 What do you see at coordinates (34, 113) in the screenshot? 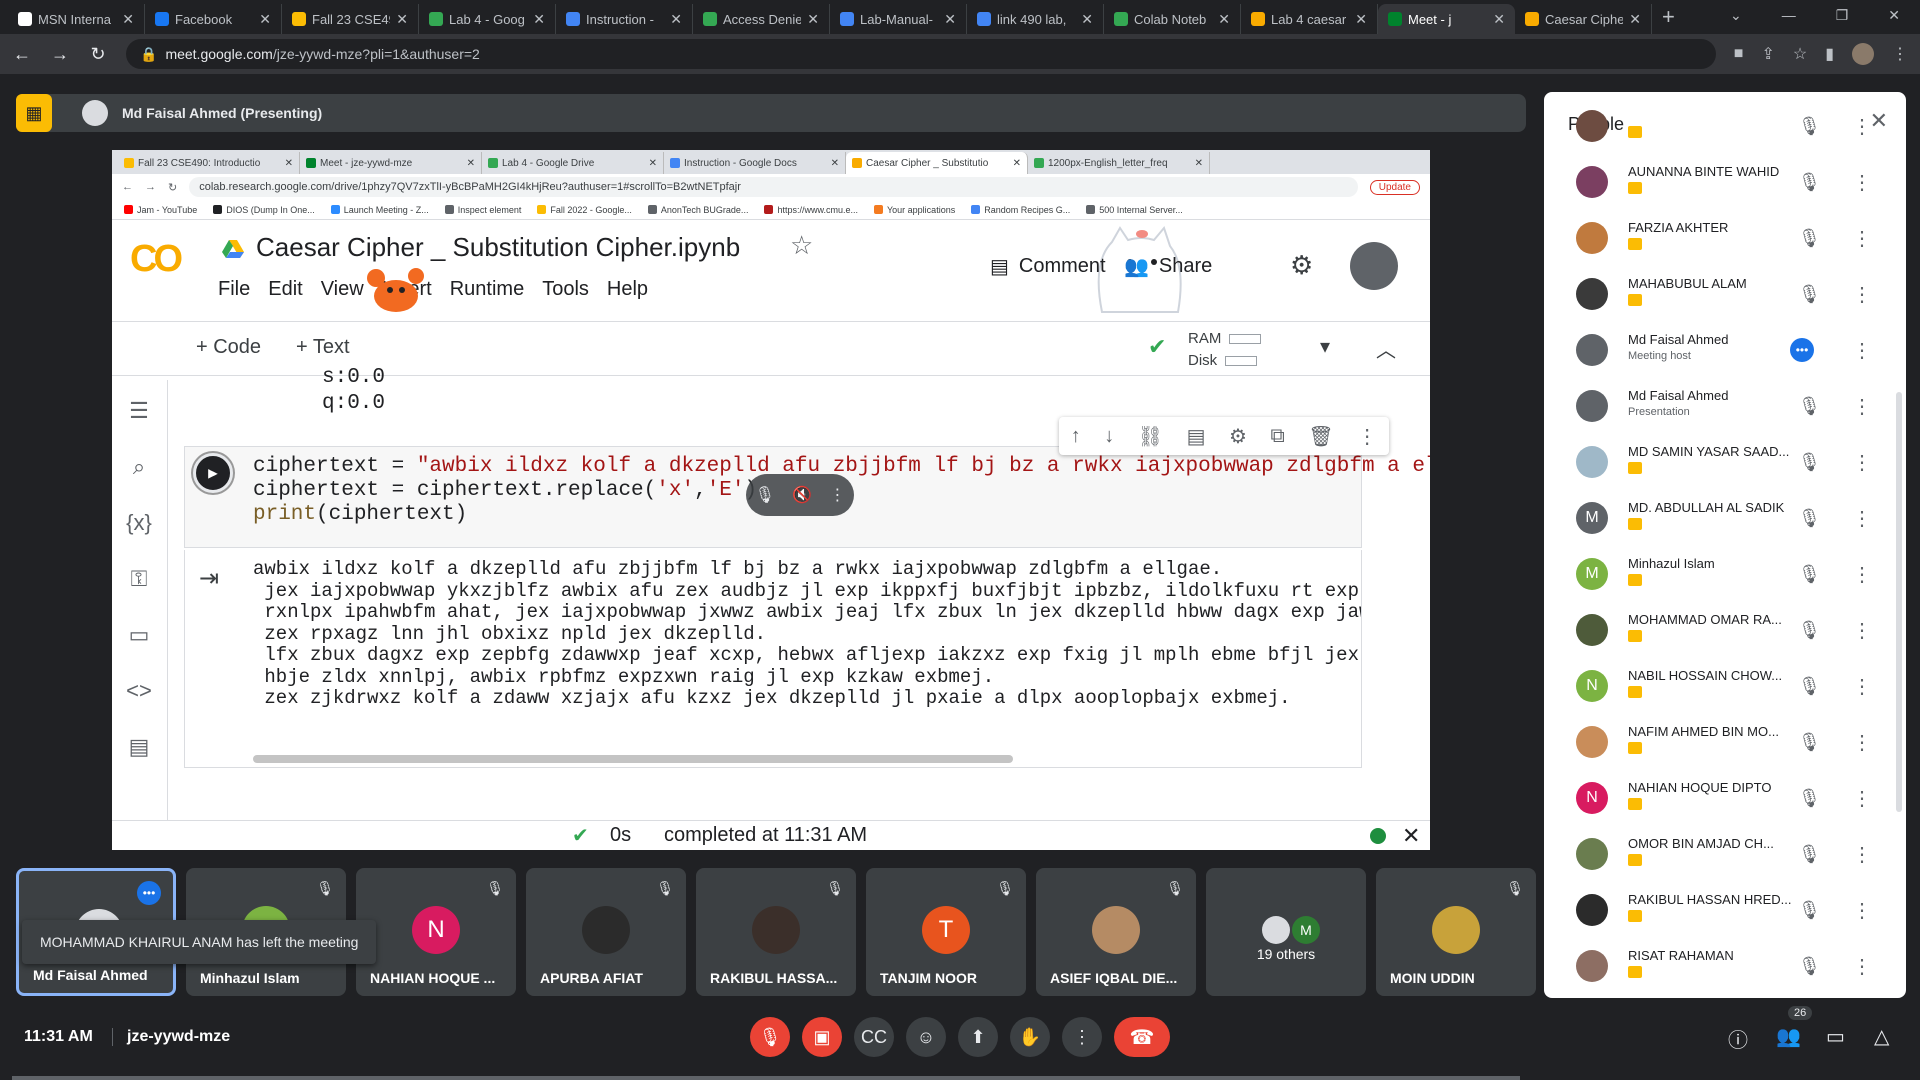
I see `presentation-toggle-icon: ▦` at bounding box center [34, 113].